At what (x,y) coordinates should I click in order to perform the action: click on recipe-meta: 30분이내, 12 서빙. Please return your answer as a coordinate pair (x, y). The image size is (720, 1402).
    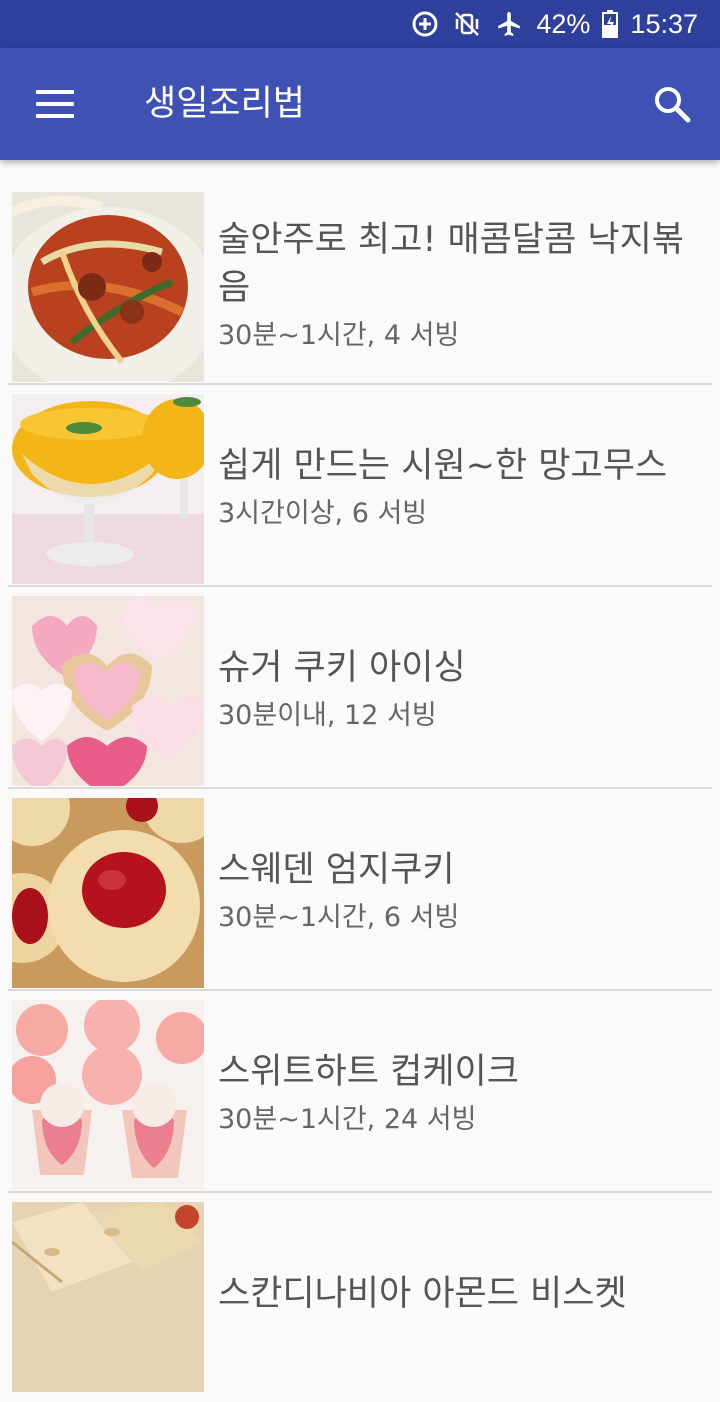
    Looking at the image, I should click on (327, 715).